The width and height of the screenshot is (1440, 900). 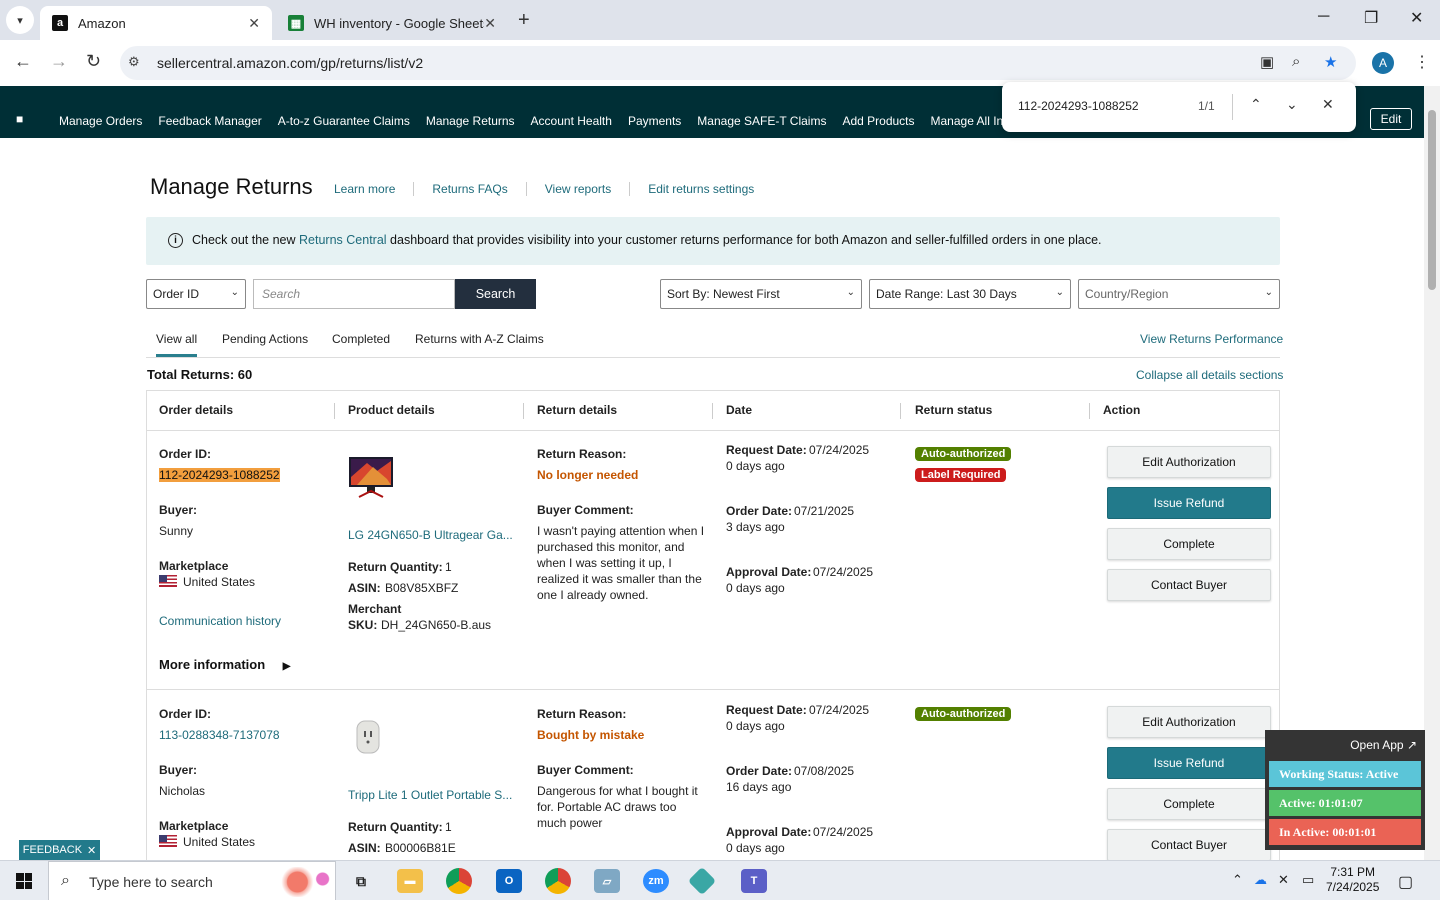 I want to click on power-adapter-product-image, so click(x=368, y=737).